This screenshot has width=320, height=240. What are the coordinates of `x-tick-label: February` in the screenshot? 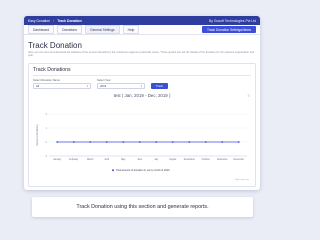 It's located at (74, 159).